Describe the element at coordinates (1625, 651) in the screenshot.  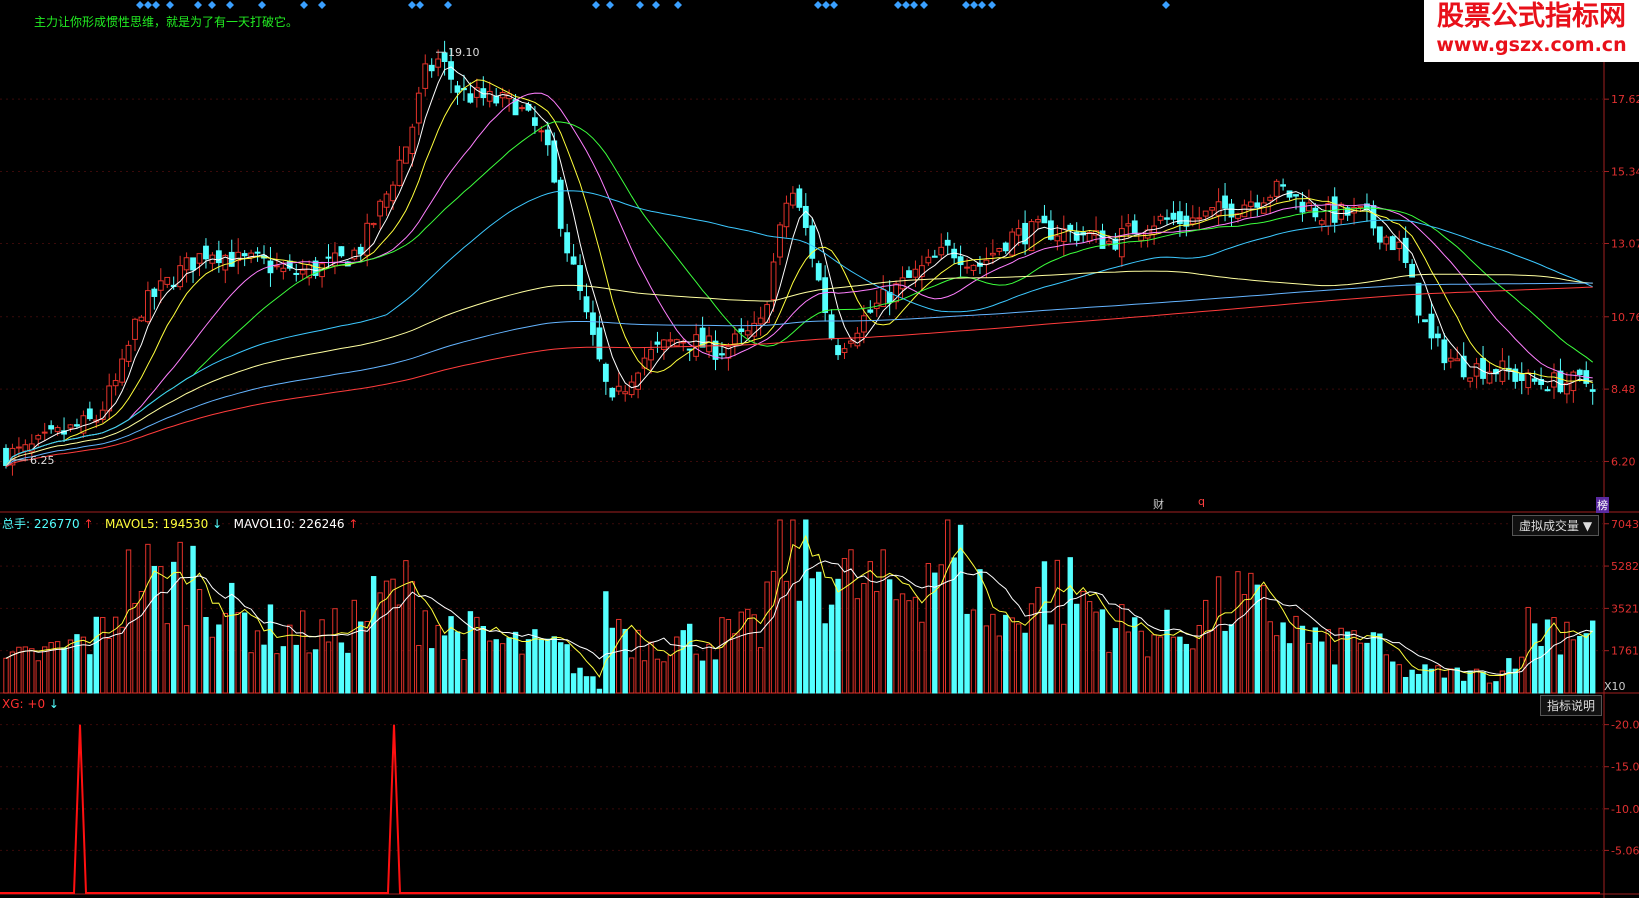
I see `volume-tick-label: 17610` at that location.